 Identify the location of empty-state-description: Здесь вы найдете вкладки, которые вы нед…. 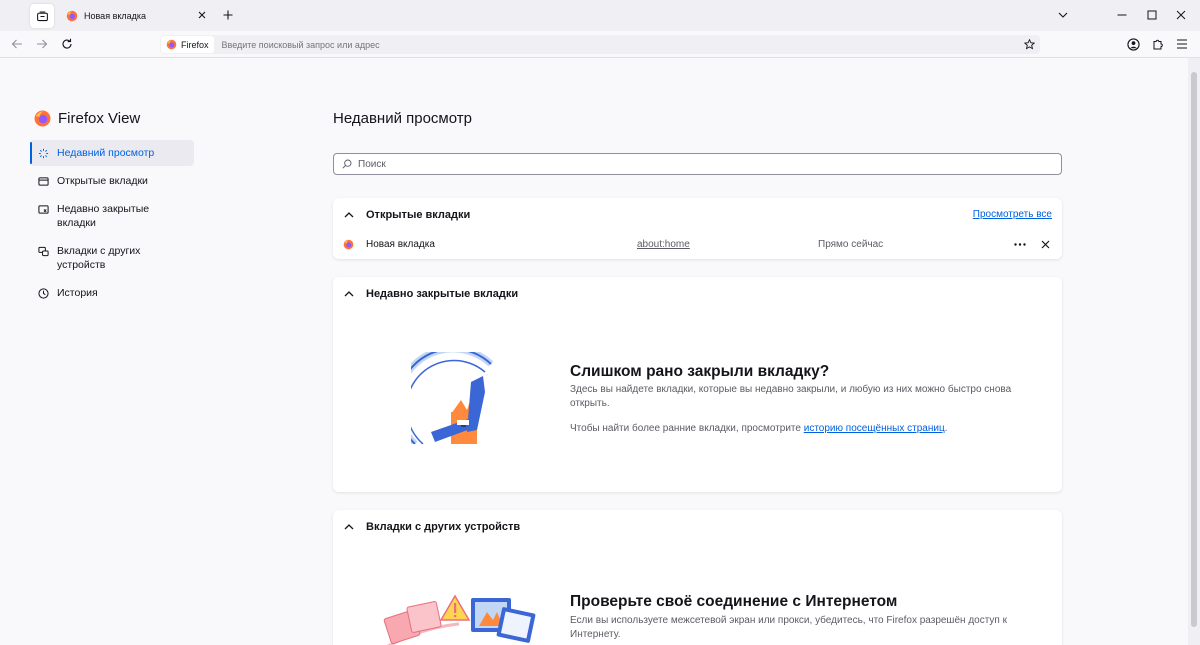
(791, 396).